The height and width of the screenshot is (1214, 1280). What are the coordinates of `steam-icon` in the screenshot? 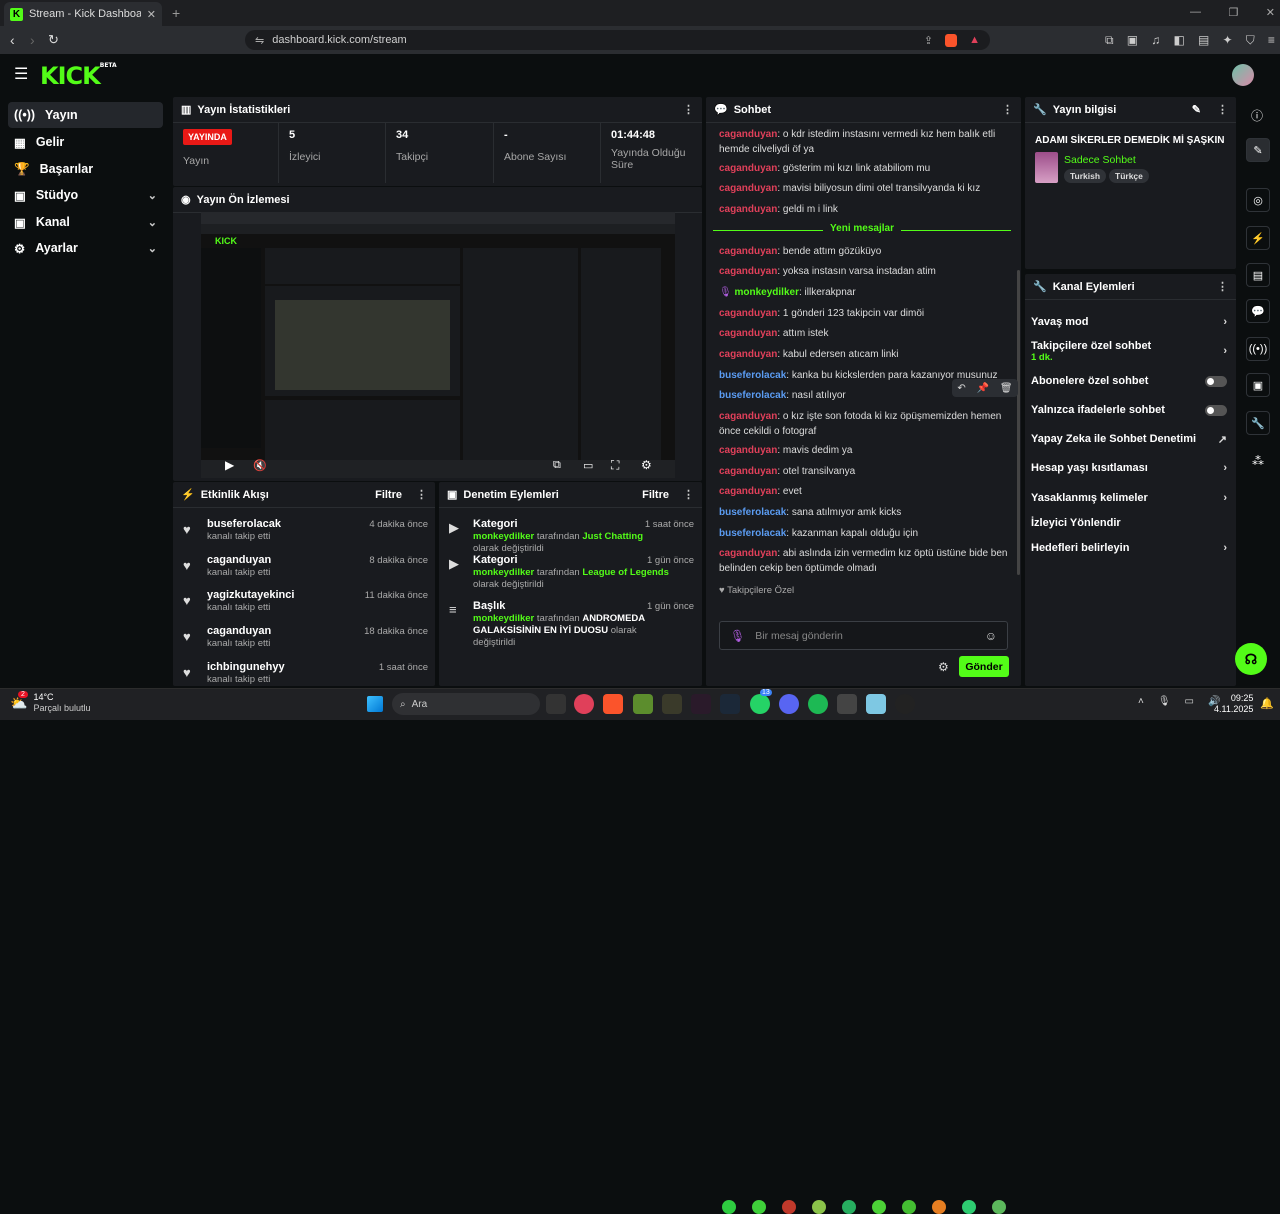 It's located at (730, 704).